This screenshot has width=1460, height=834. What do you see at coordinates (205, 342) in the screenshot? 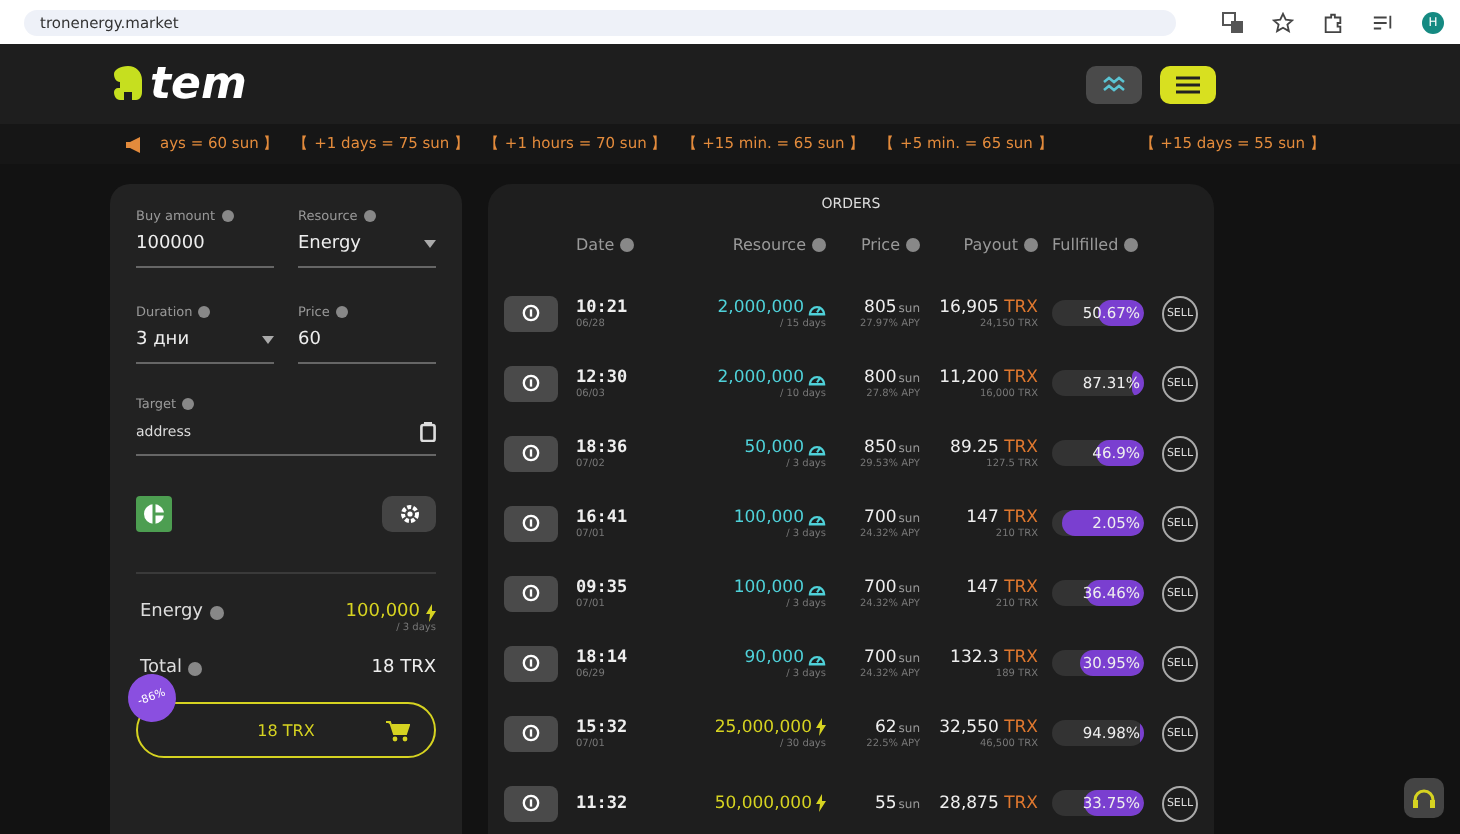
I see `select-field: 3 дни` at bounding box center [205, 342].